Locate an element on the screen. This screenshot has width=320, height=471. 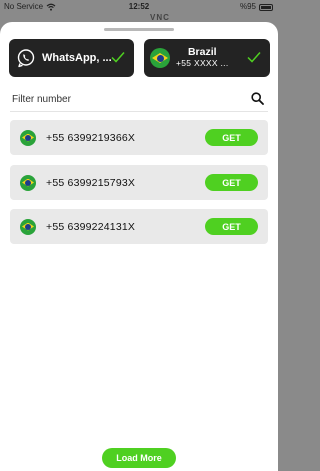
status-bar: No Service 12:52 %95 is located at coordinates (139, 7).